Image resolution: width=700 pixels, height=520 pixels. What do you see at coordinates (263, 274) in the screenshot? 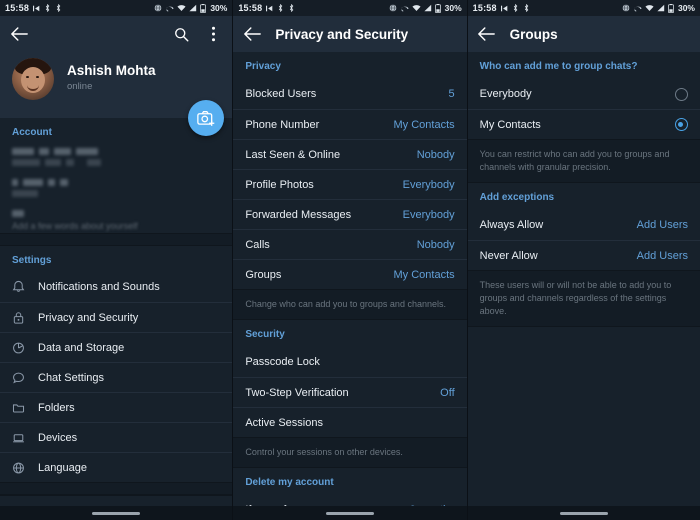
I see `row-label: Groups` at bounding box center [263, 274].